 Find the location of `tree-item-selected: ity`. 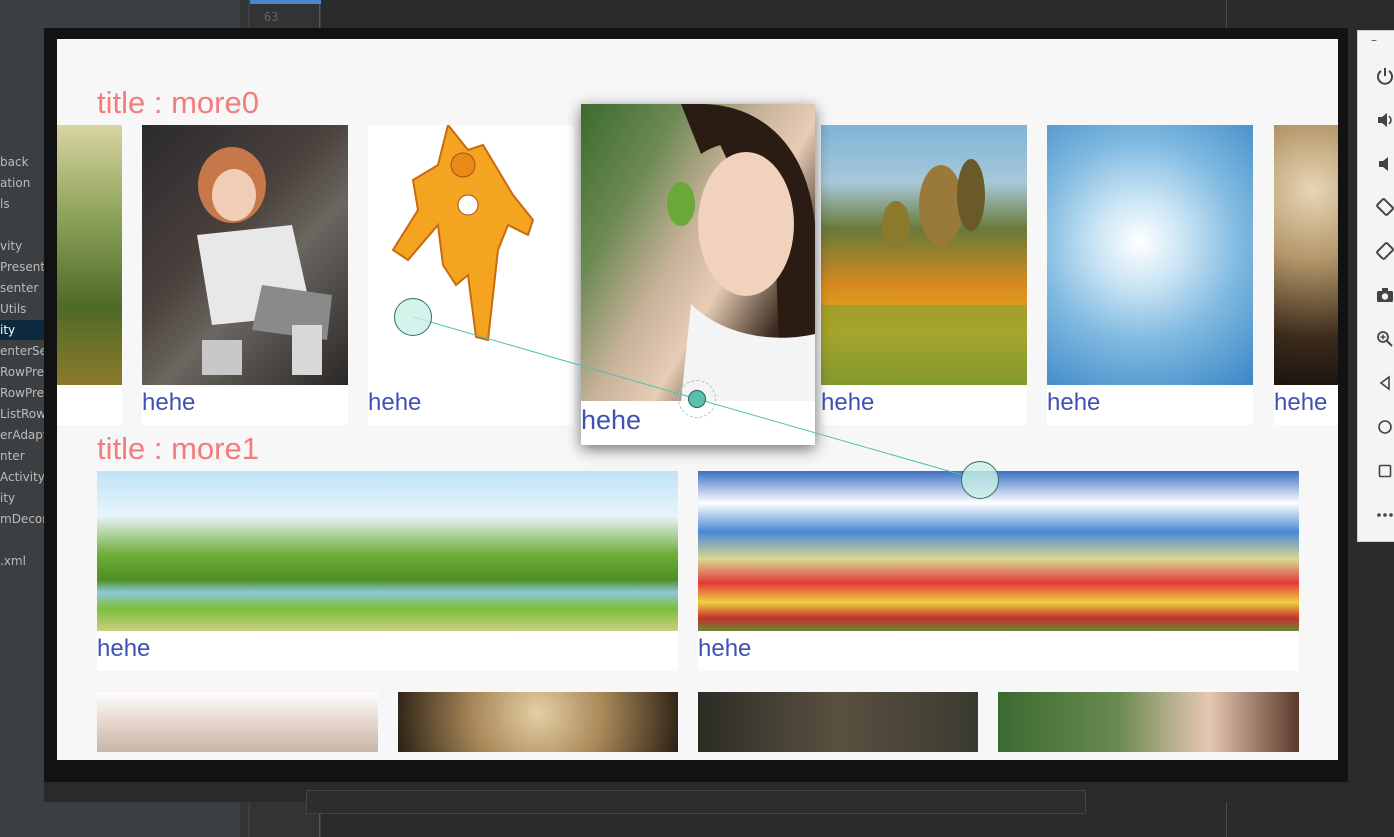

tree-item-selected: ity is located at coordinates (23, 330).